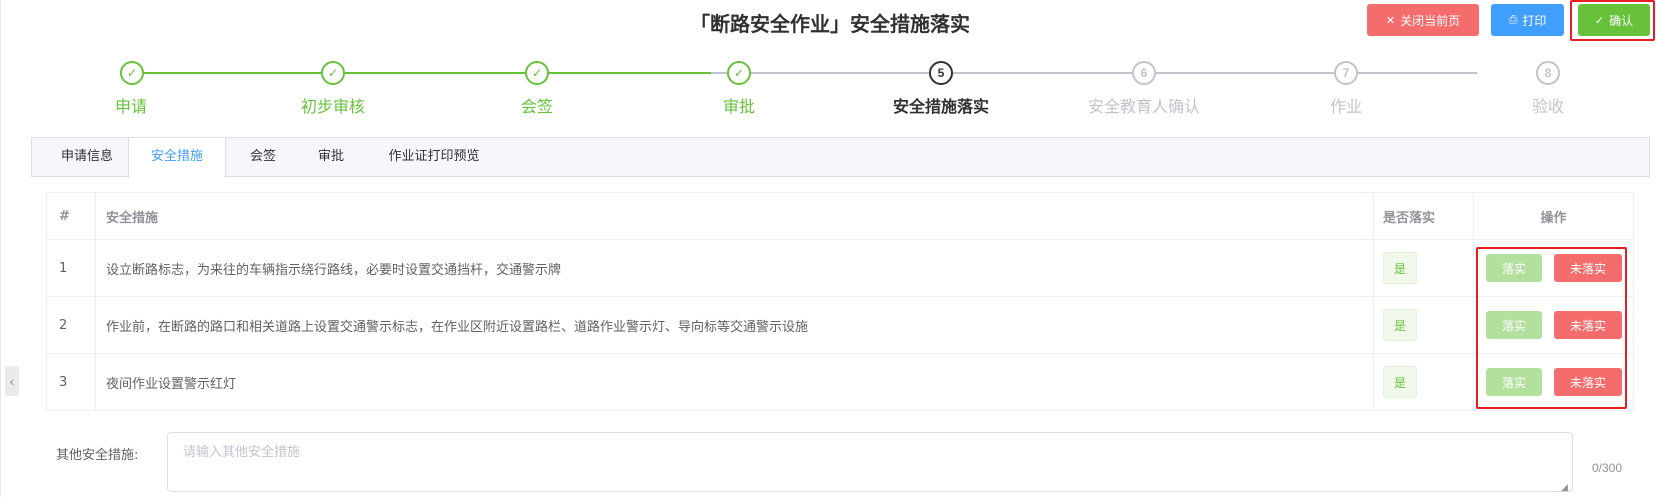 The width and height of the screenshot is (1656, 497). I want to click on step-5-label: 安全措施落实, so click(940, 106).